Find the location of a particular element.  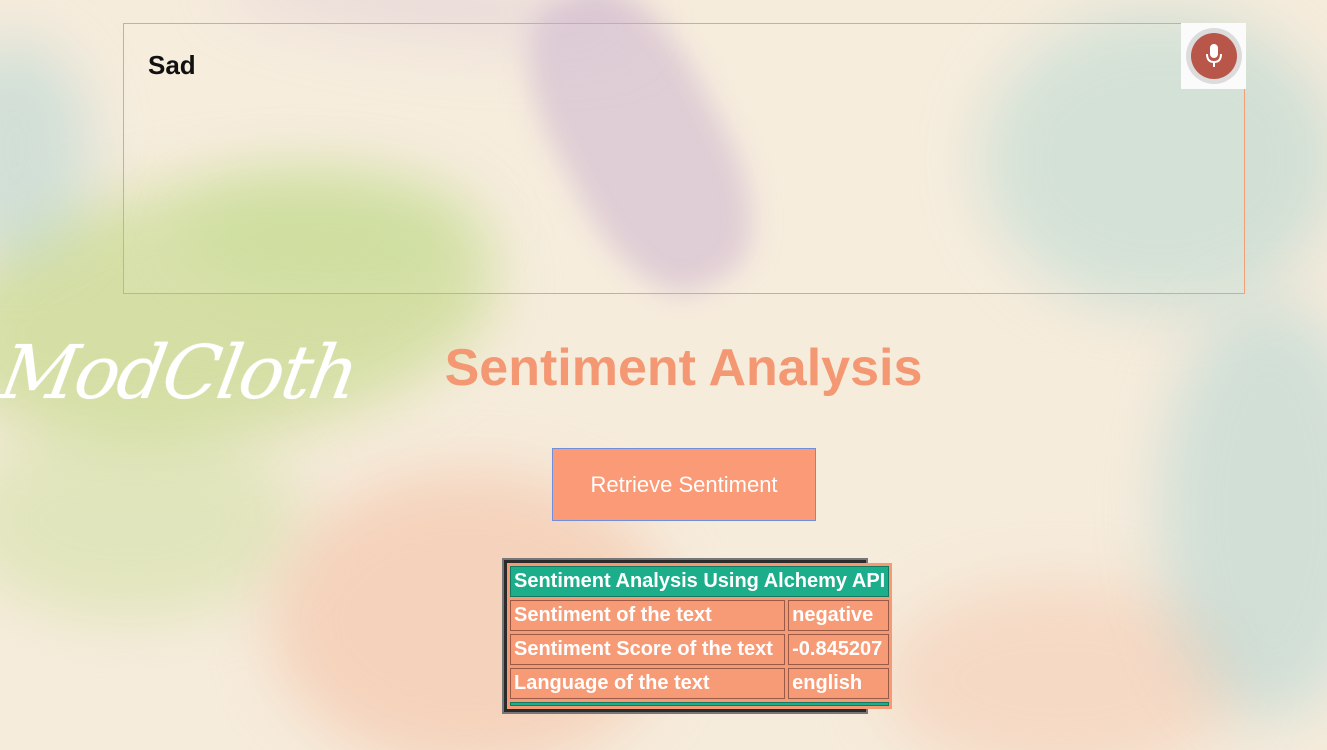

mic-button is located at coordinates (1213, 56).